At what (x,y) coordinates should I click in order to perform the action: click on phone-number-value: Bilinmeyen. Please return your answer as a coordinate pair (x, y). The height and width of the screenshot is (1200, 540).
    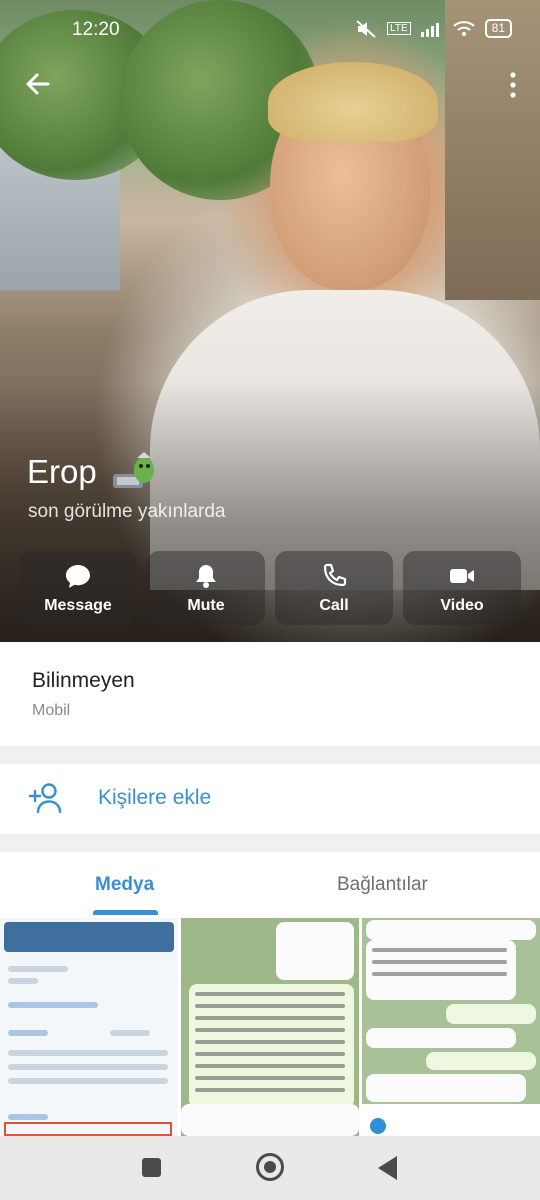
    Looking at the image, I should click on (83, 680).